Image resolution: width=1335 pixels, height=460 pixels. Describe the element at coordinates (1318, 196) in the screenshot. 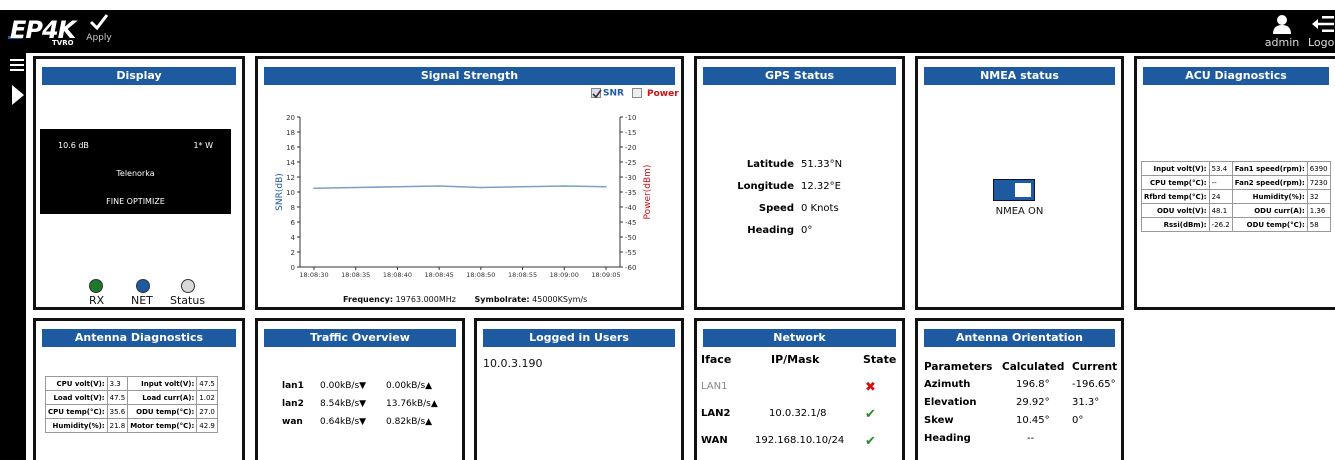

I see `diag-value: 32` at that location.